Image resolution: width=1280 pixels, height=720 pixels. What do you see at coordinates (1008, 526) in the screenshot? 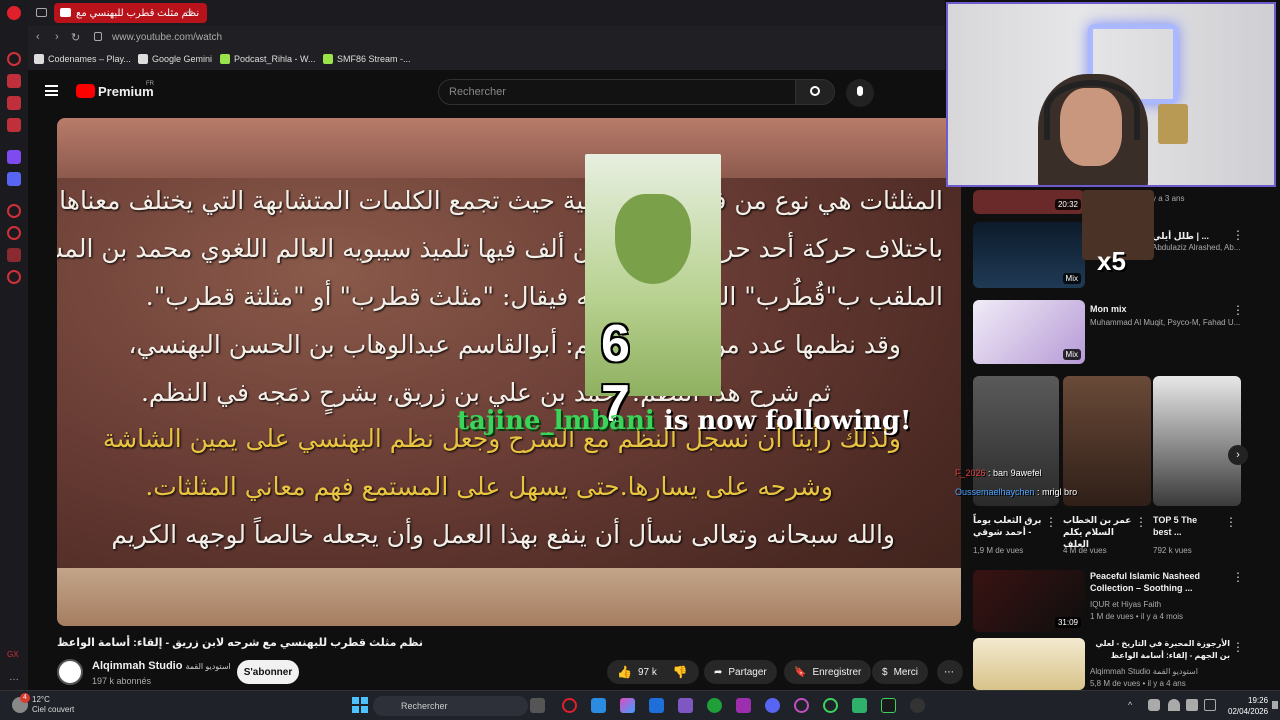
I see `short-title: برق الثعلب يوماً - أحمد شوقي` at bounding box center [1008, 526].